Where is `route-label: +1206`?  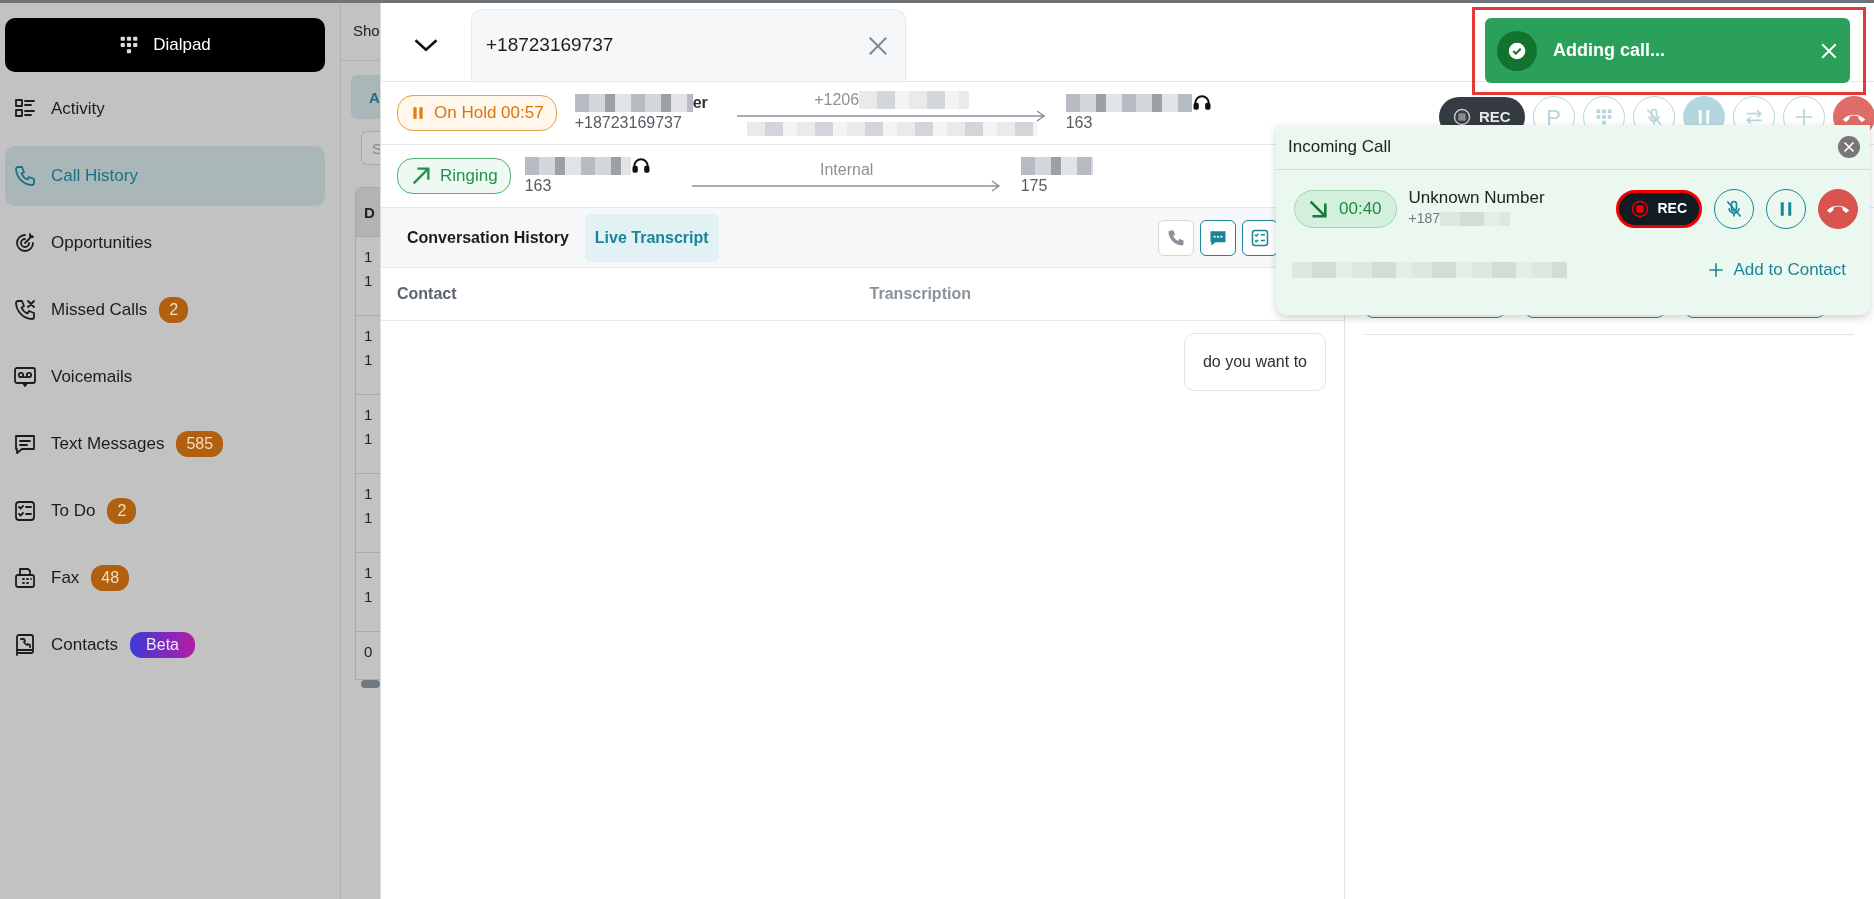 route-label: +1206 is located at coordinates (837, 100).